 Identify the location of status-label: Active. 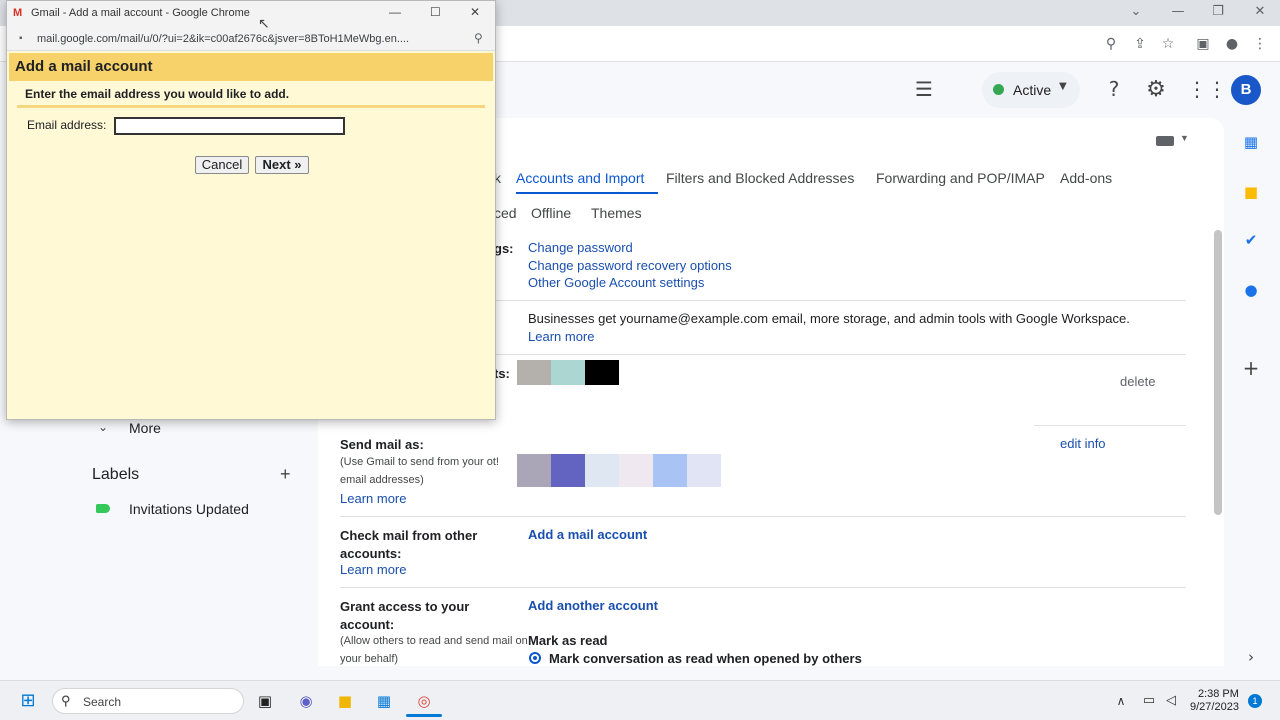
(1032, 90).